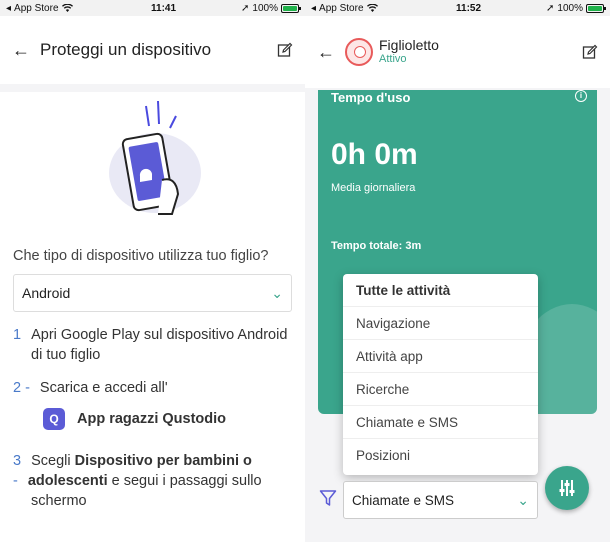 The image size is (610, 542). I want to click on step-text-bold: Dispositivo per bambini o, so click(163, 461).